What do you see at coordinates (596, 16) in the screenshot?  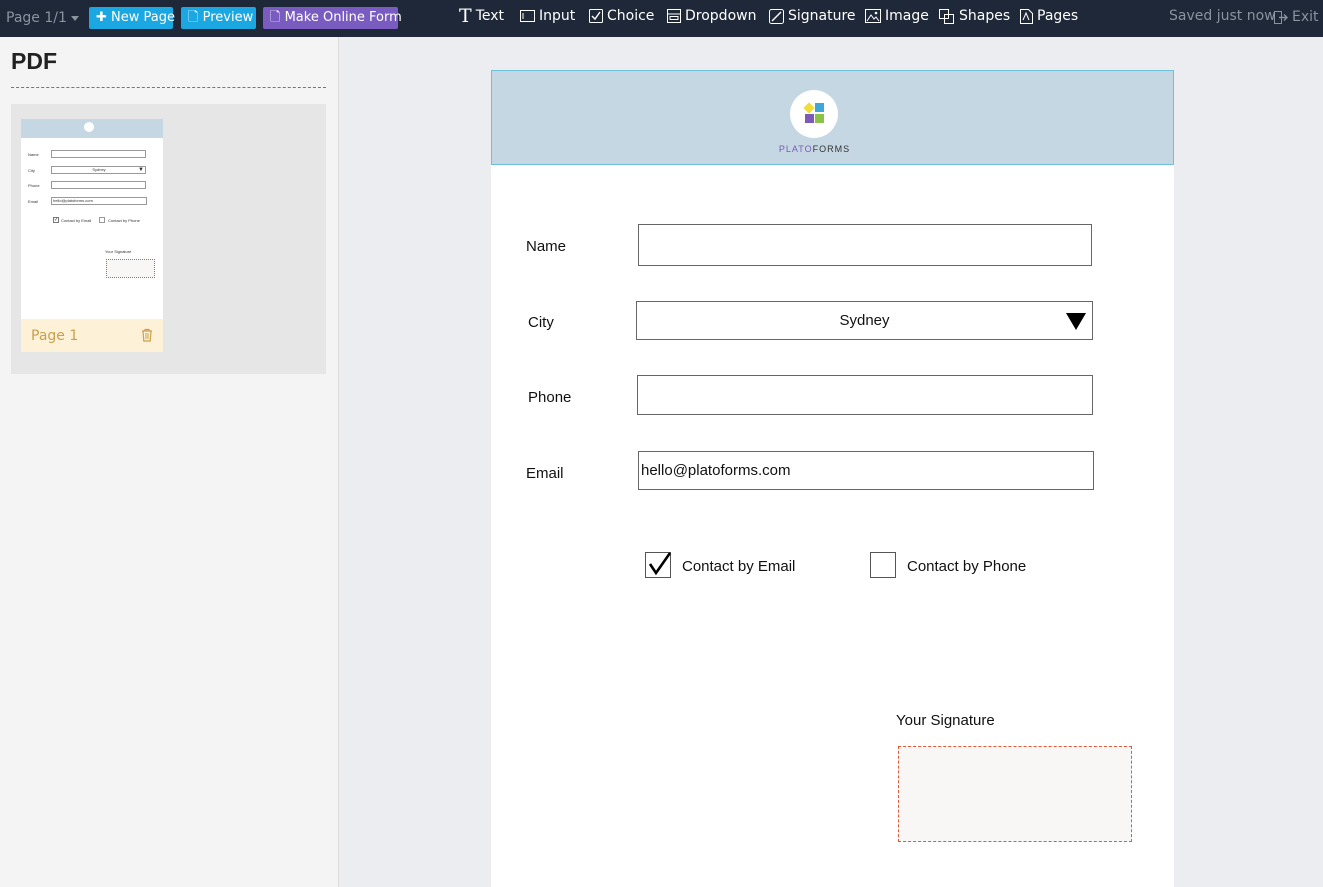 I see `checkbox-icon` at bounding box center [596, 16].